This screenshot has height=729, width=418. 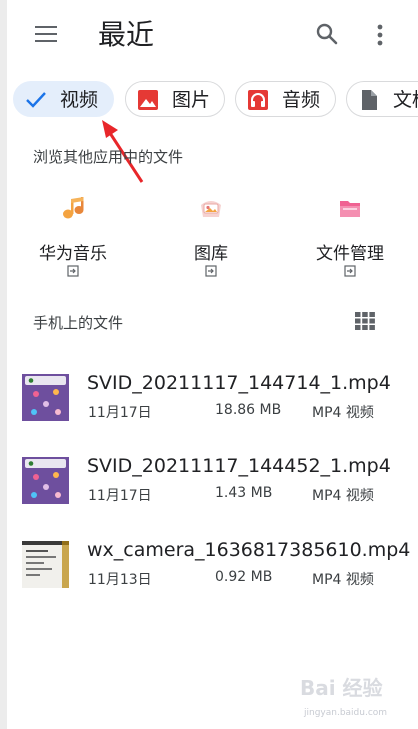 I want to click on file-name: SVID_20211117_144452_1.mp4, so click(x=239, y=466).